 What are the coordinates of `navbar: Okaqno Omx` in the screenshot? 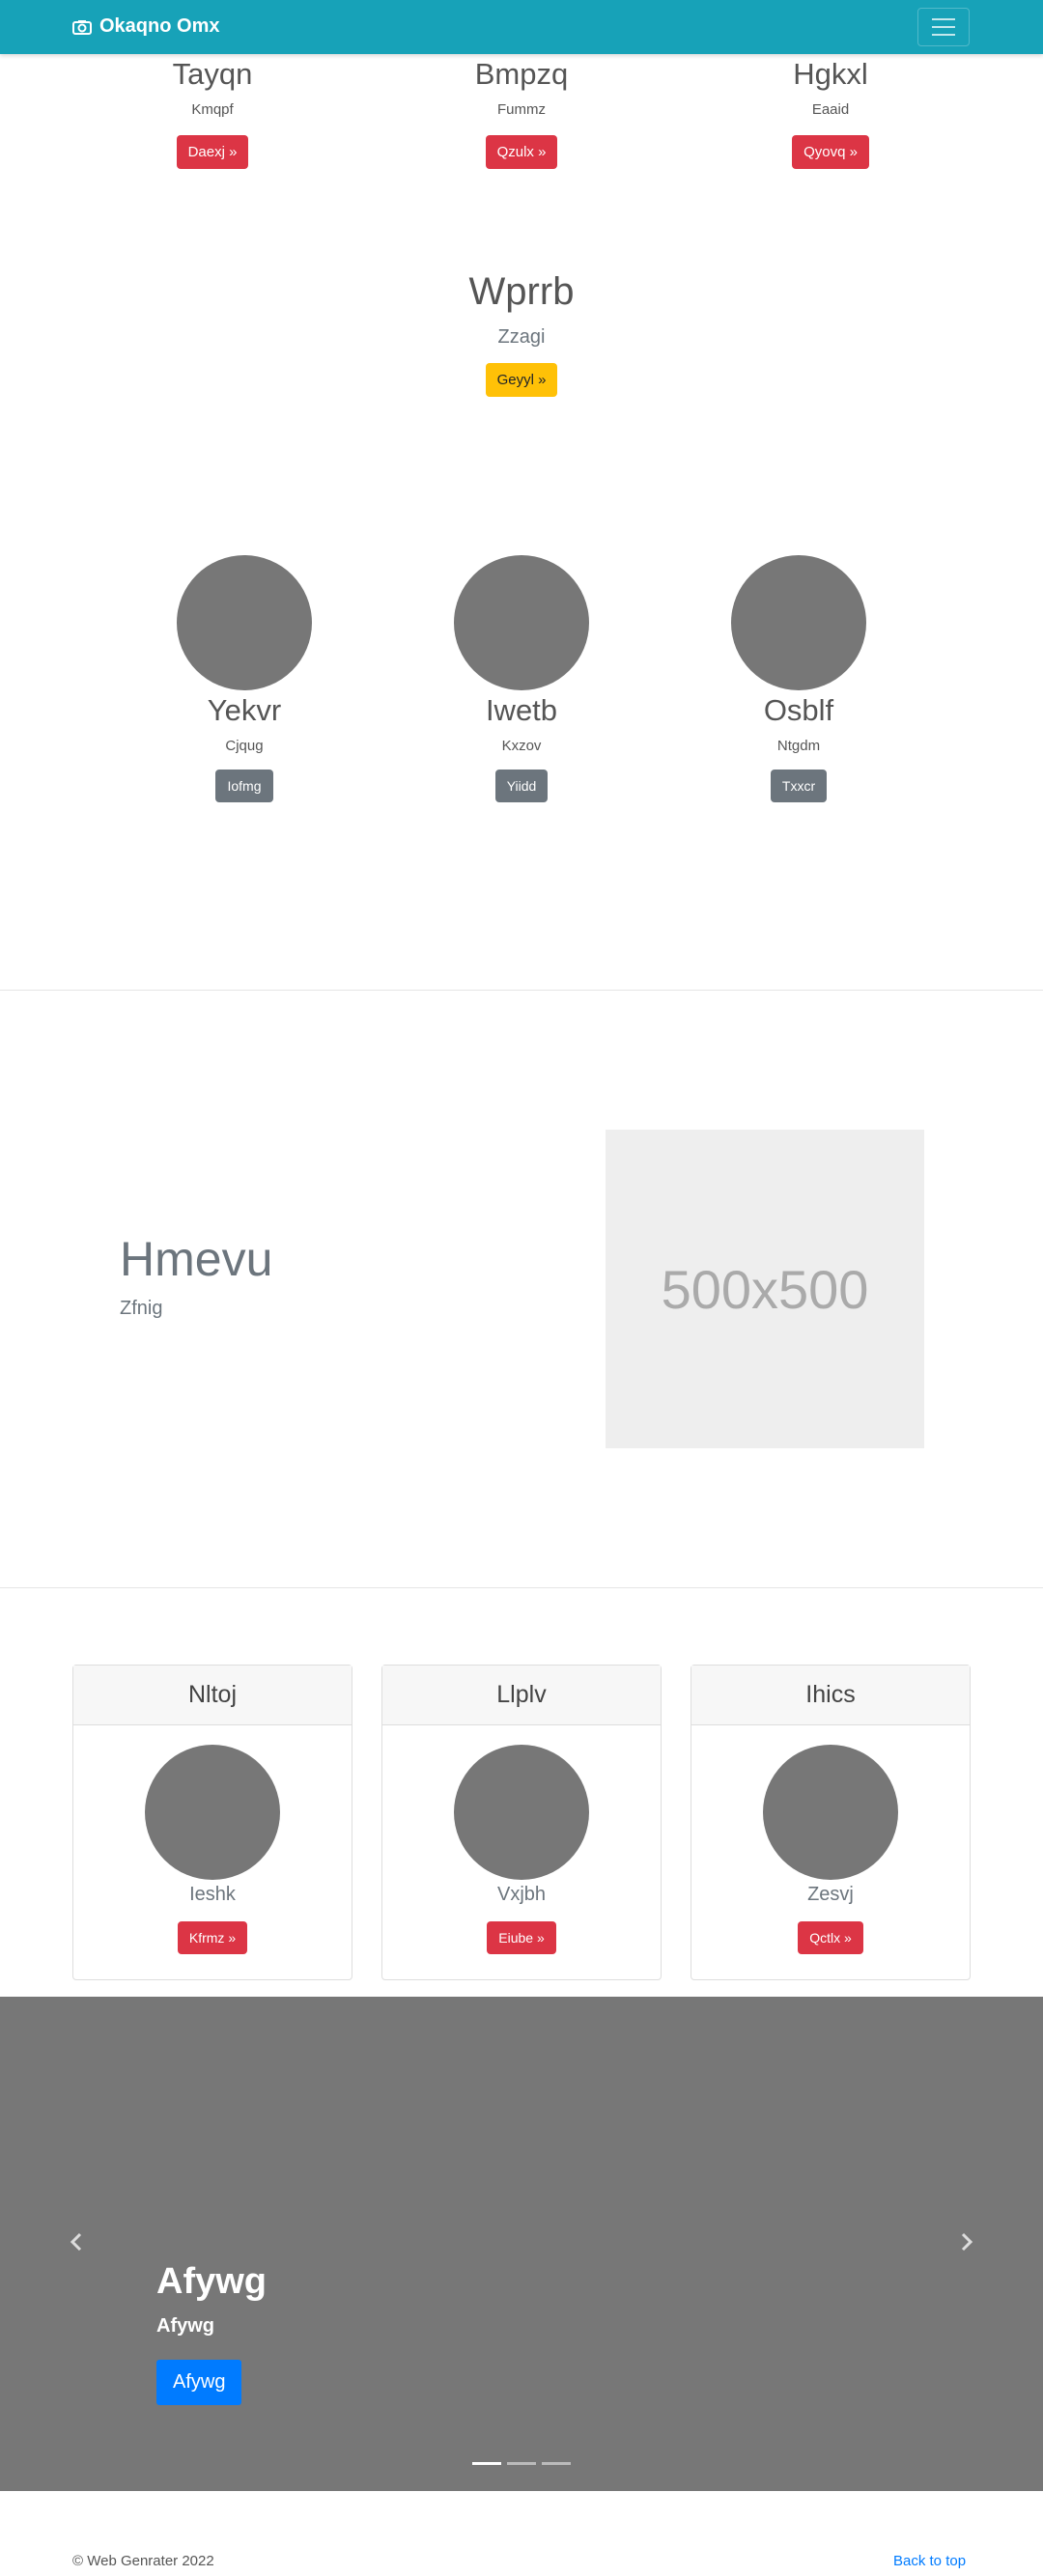 It's located at (521, 27).